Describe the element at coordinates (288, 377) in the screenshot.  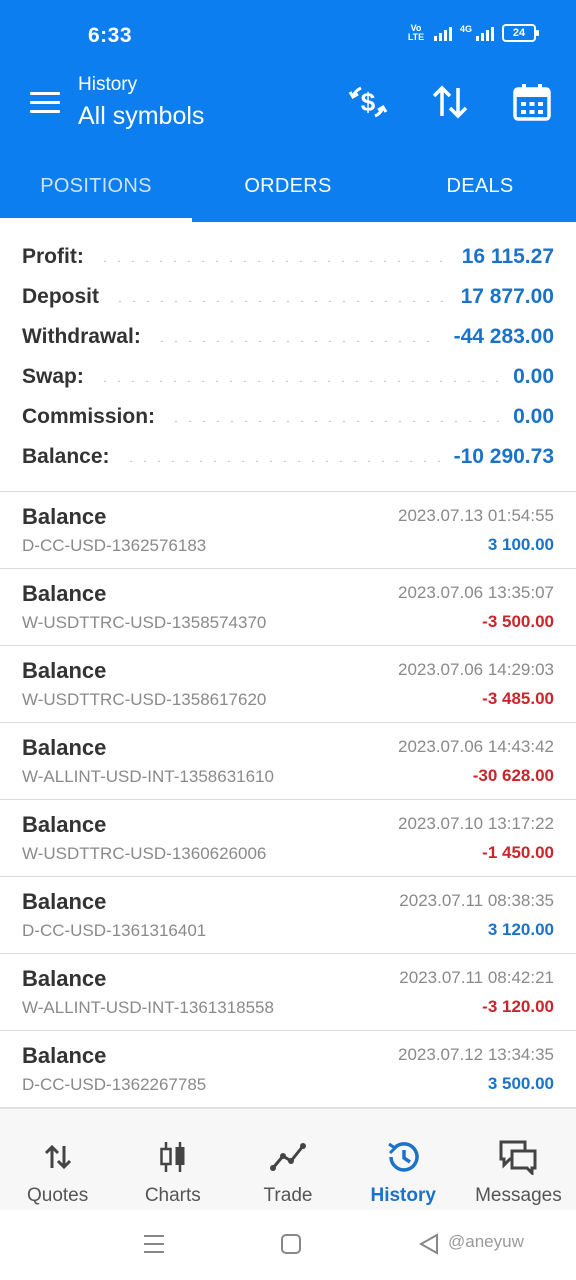
I see `summary-row-swap: Swap: 0.00` at that location.